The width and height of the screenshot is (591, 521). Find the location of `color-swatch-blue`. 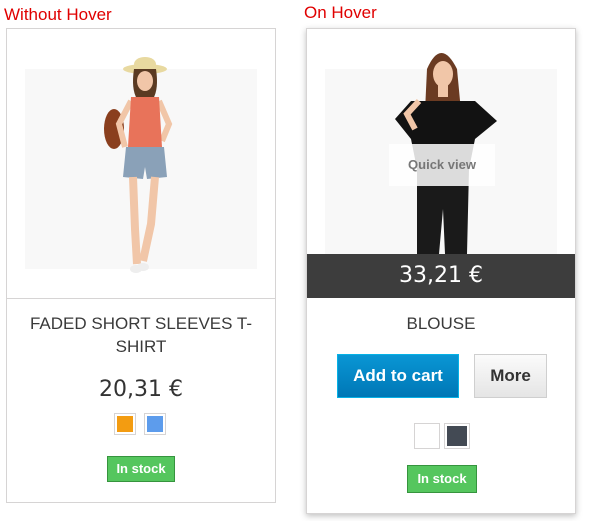

color-swatch-blue is located at coordinates (155, 424).